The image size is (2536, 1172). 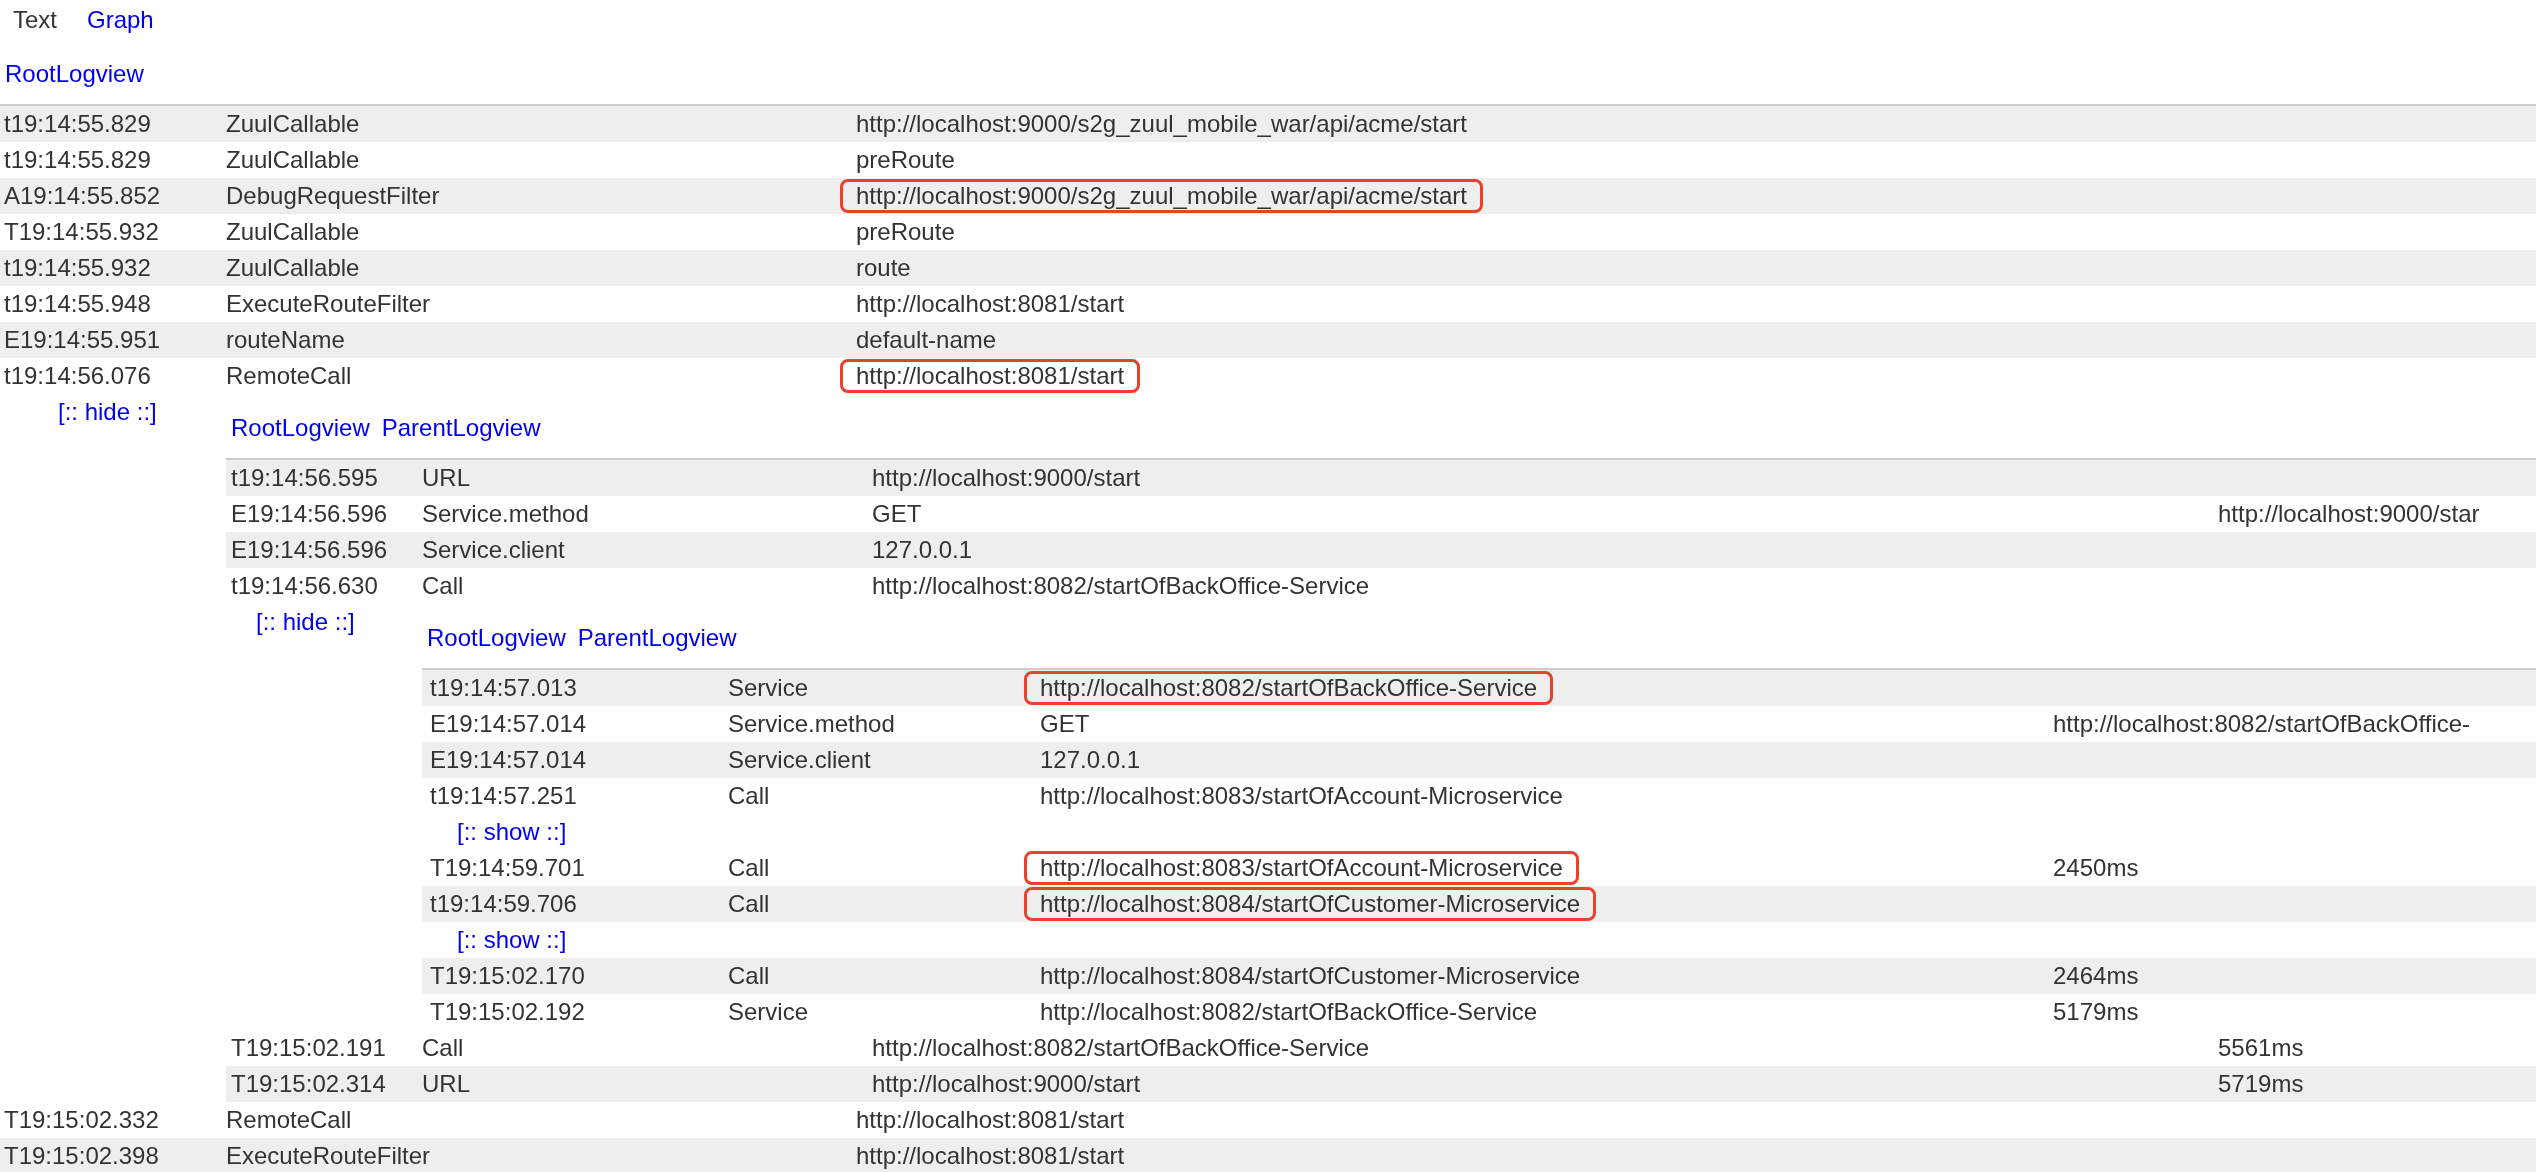 I want to click on highlighted-value: http://localhost:8083/startOfAccount-Microservice, so click(x=1301, y=868).